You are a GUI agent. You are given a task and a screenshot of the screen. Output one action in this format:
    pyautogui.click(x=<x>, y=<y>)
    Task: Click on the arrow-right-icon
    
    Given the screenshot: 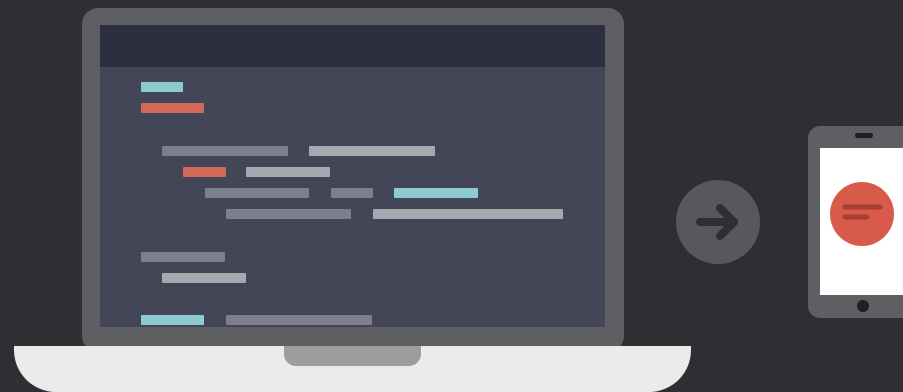 What is the action you would take?
    pyautogui.click(x=717, y=222)
    